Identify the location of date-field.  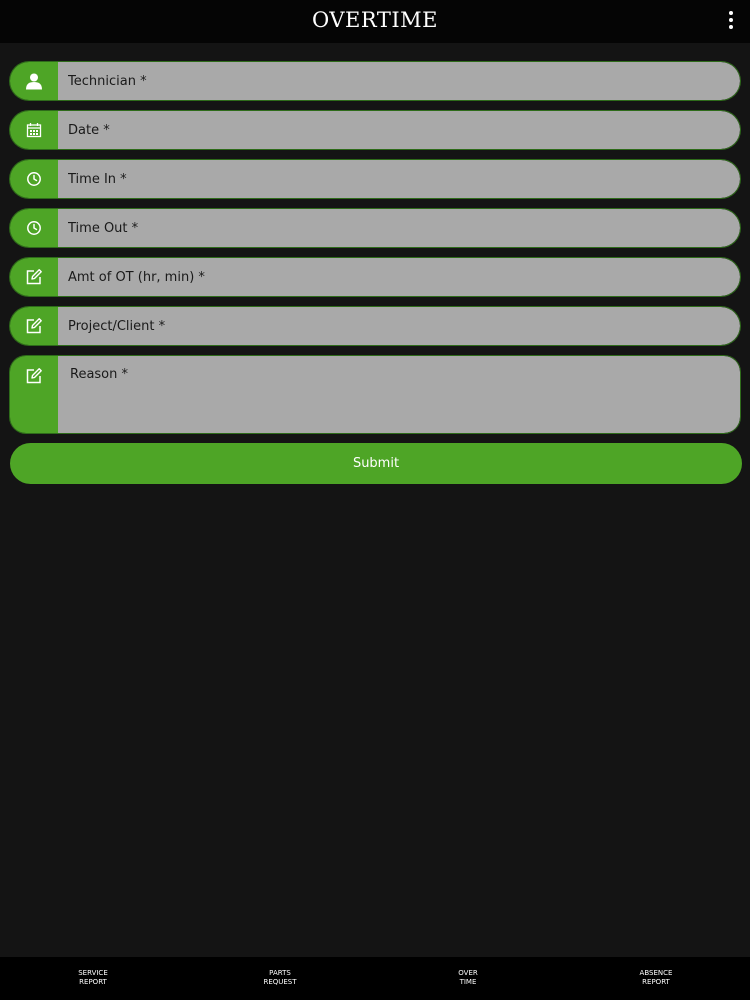
(375, 130).